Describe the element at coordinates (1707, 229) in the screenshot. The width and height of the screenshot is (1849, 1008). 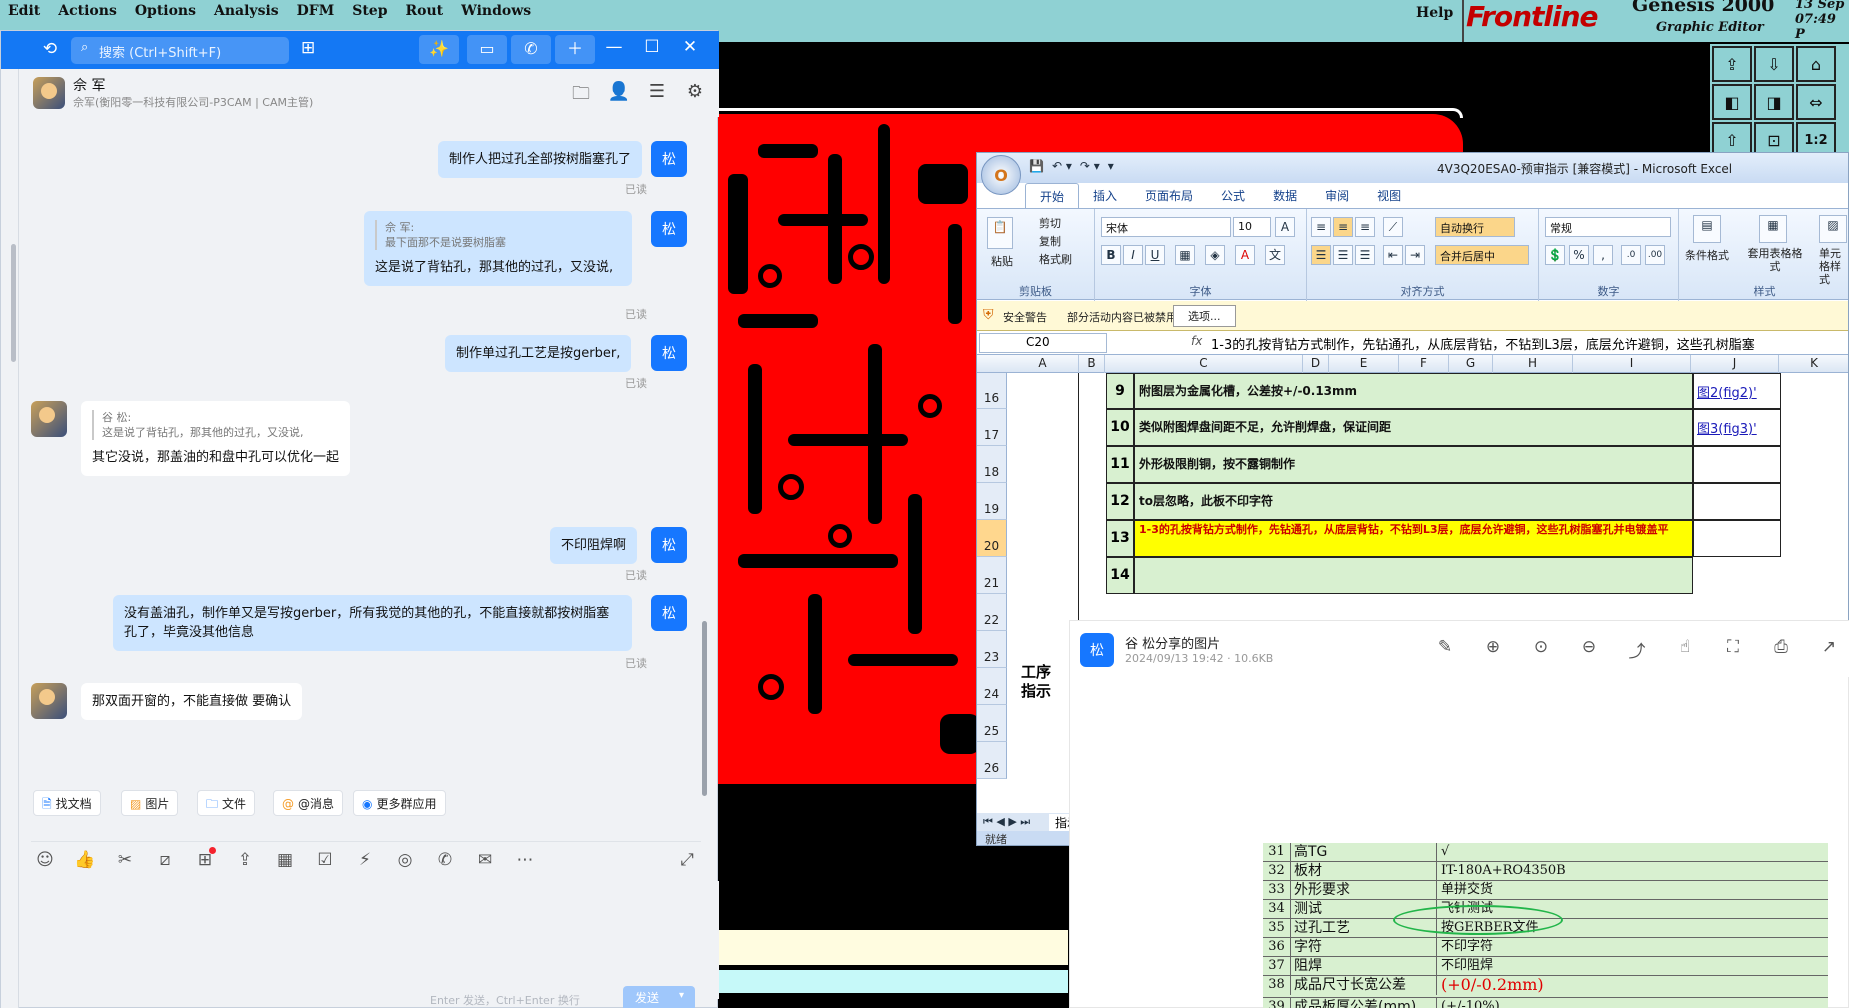
I see `conditional-format-icon: ▤` at that location.